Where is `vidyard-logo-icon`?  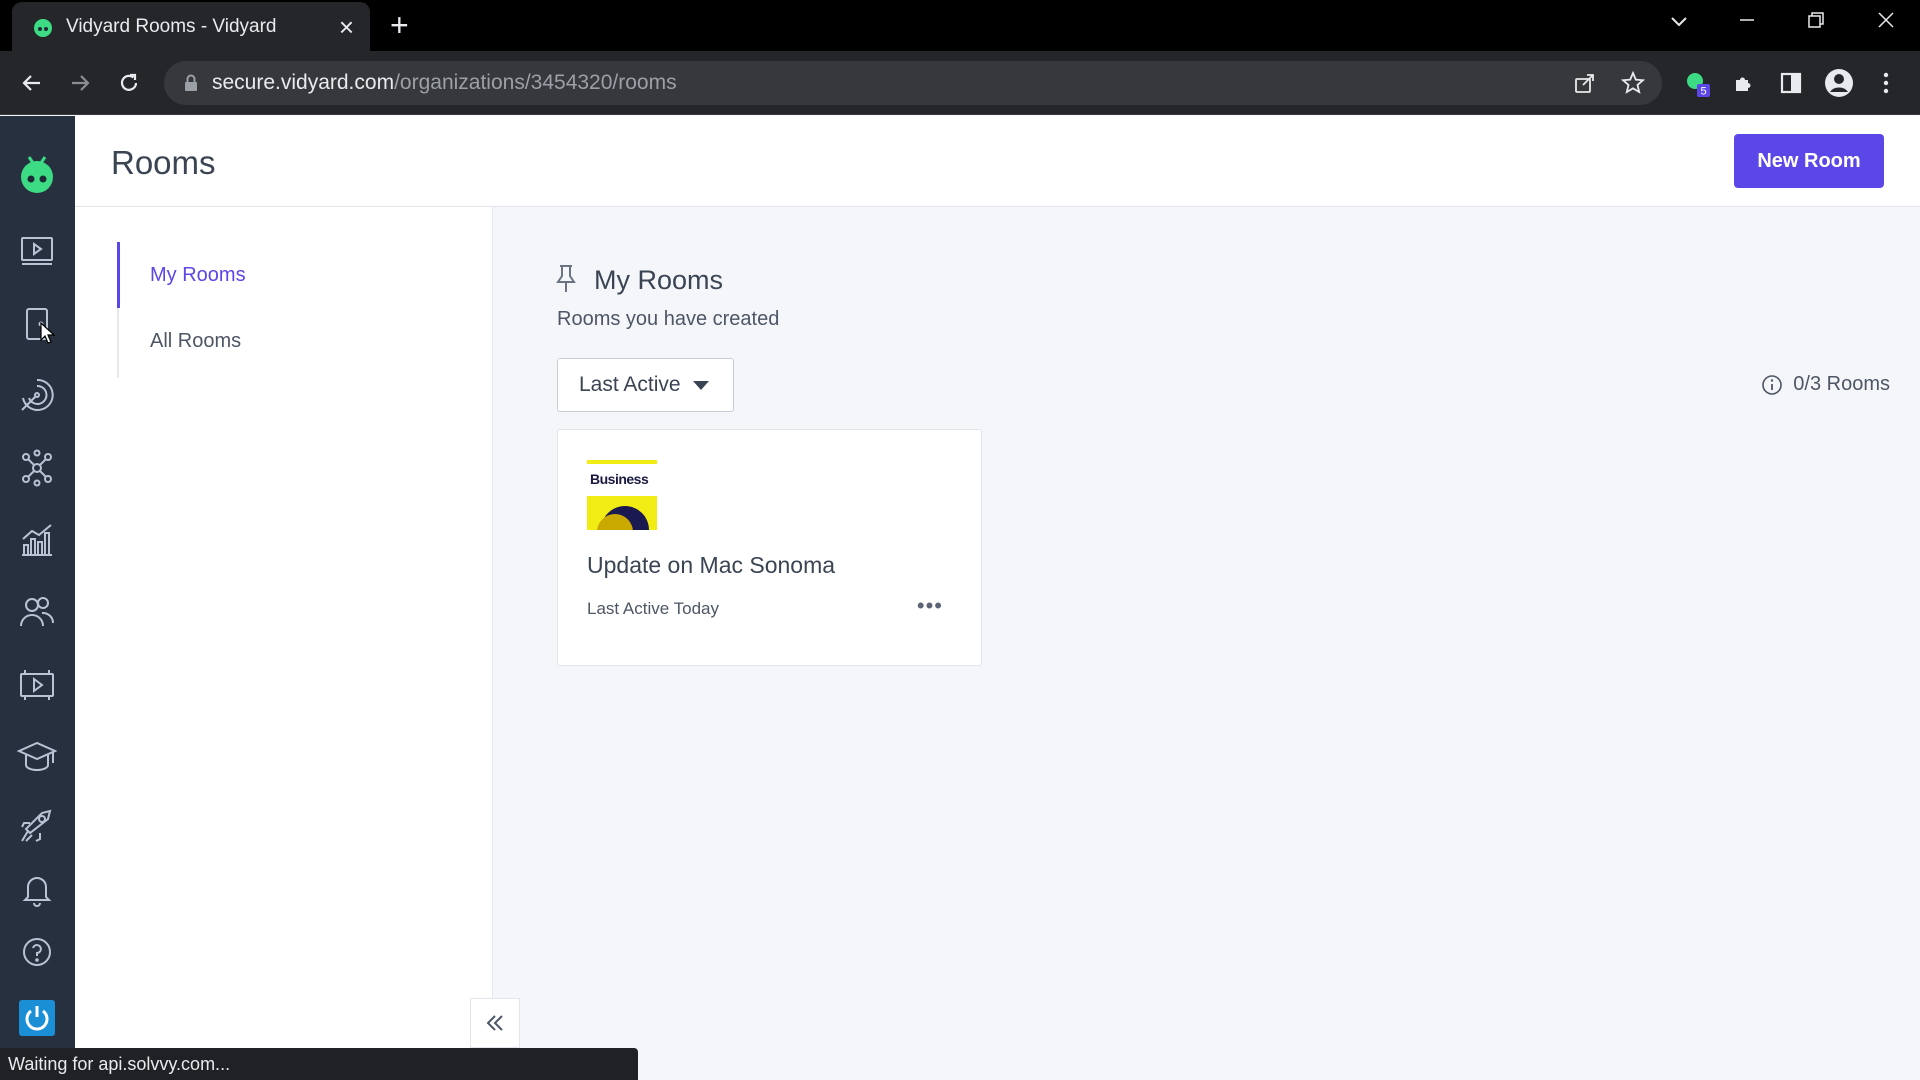
vidyard-logo-icon is located at coordinates (37, 173).